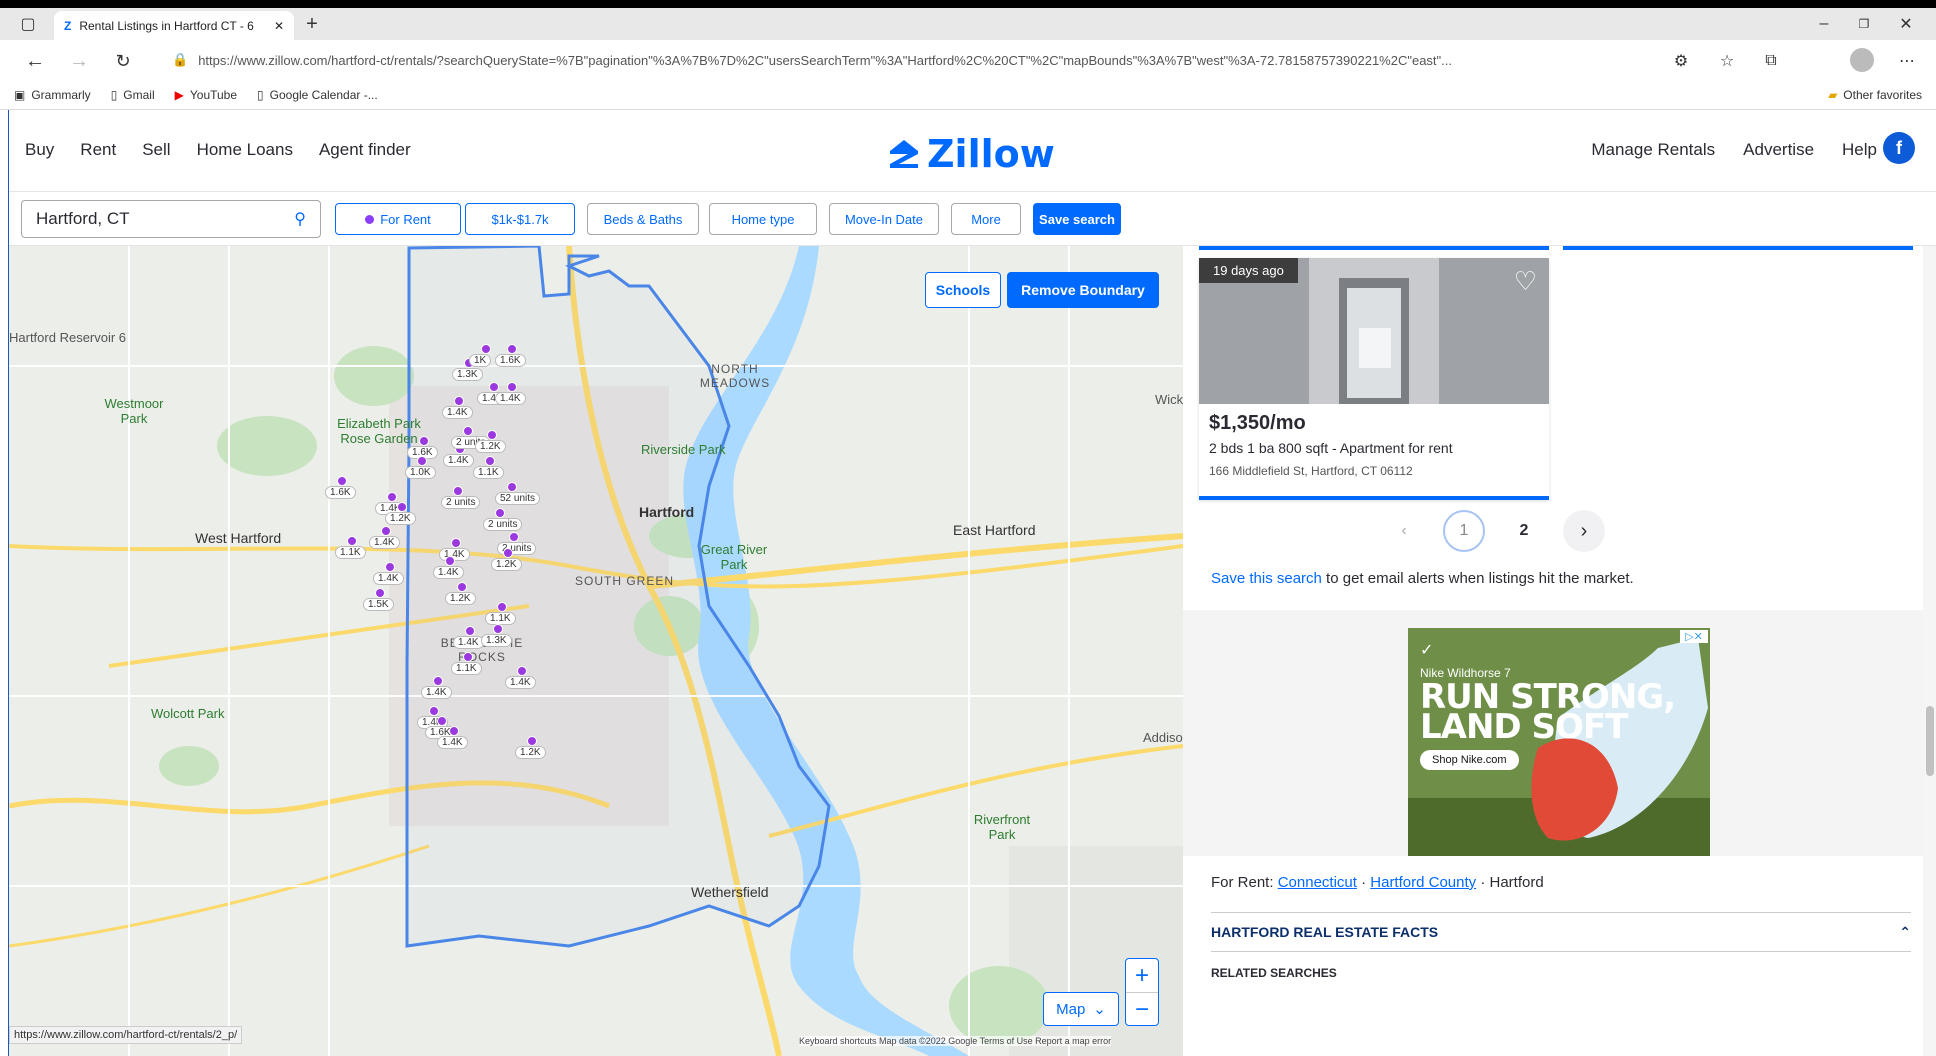 This screenshot has height=1056, width=1936. I want to click on for-rent-filter-button: For Rent, so click(398, 219).